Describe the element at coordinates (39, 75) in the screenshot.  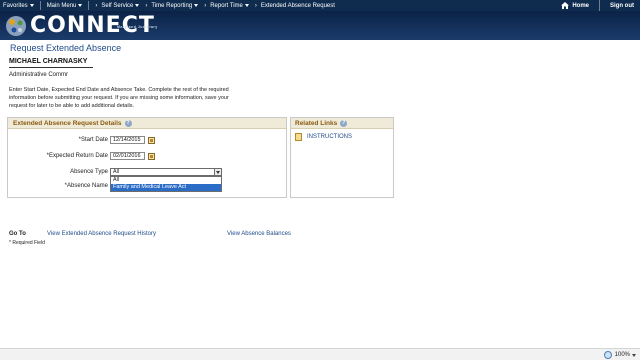
I see `employee-title: Administrative Commr` at that location.